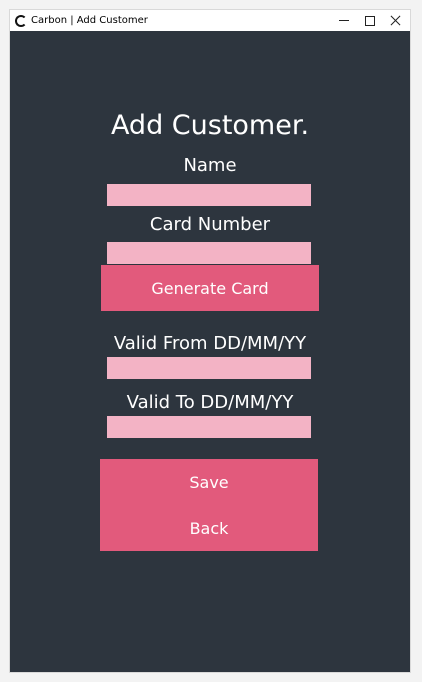  I want to click on valid-to-label: Valid To DD/MM/YY, so click(210, 402).